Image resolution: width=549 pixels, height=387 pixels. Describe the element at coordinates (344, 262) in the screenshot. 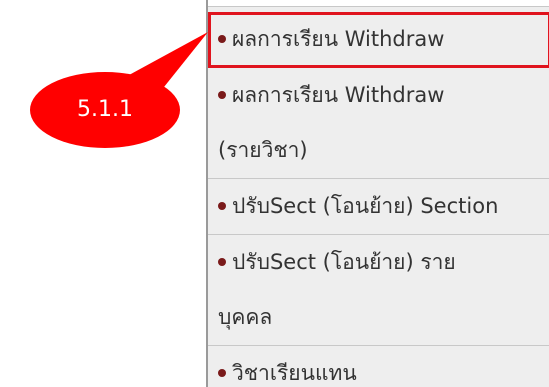

I see `menu-item-label: ปรับSect (โอนย้าย) ราย` at that location.